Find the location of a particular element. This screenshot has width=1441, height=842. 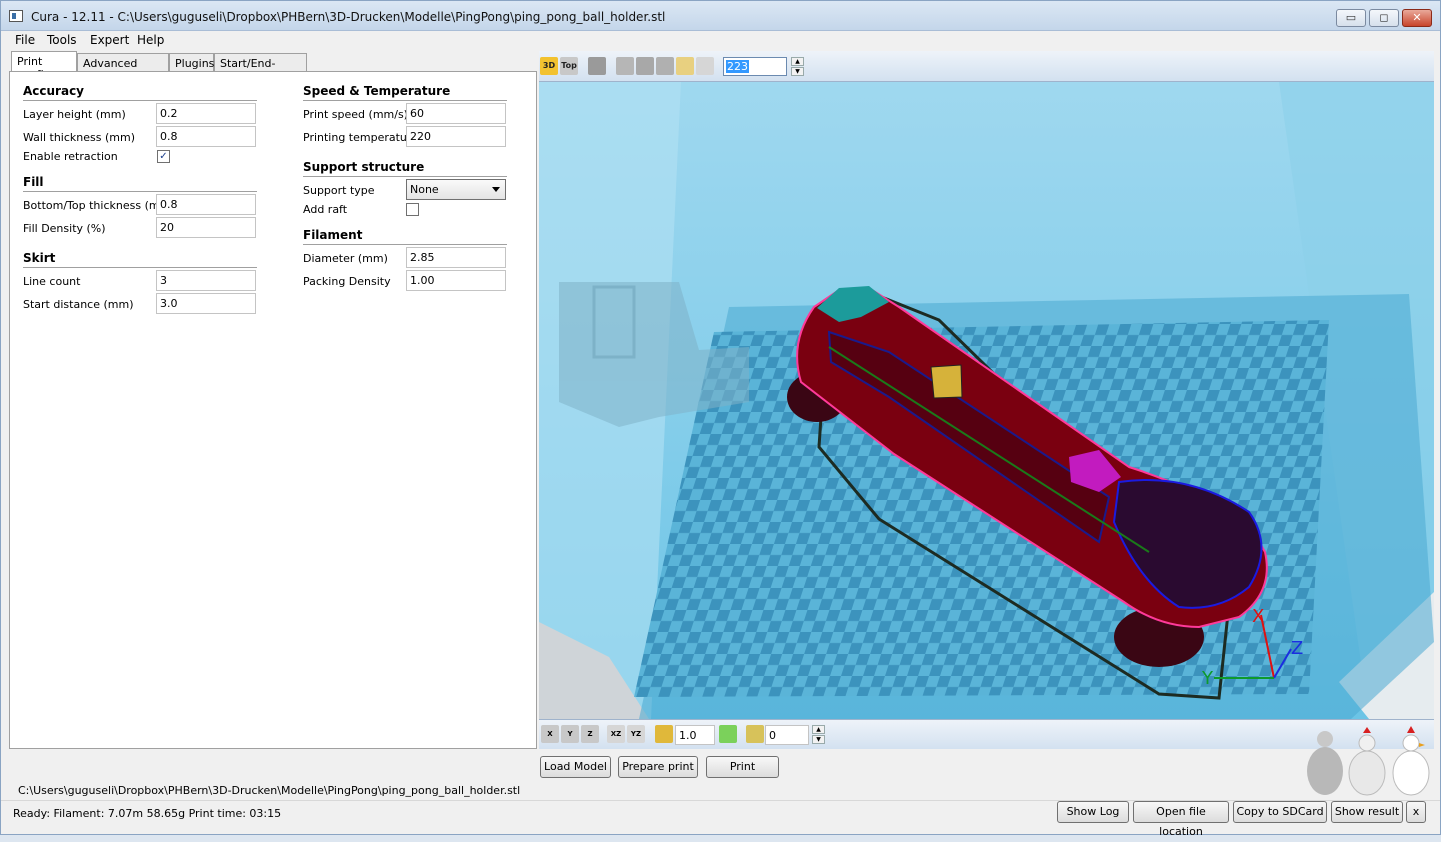

tab-print-config: Print config is located at coordinates (44, 66).